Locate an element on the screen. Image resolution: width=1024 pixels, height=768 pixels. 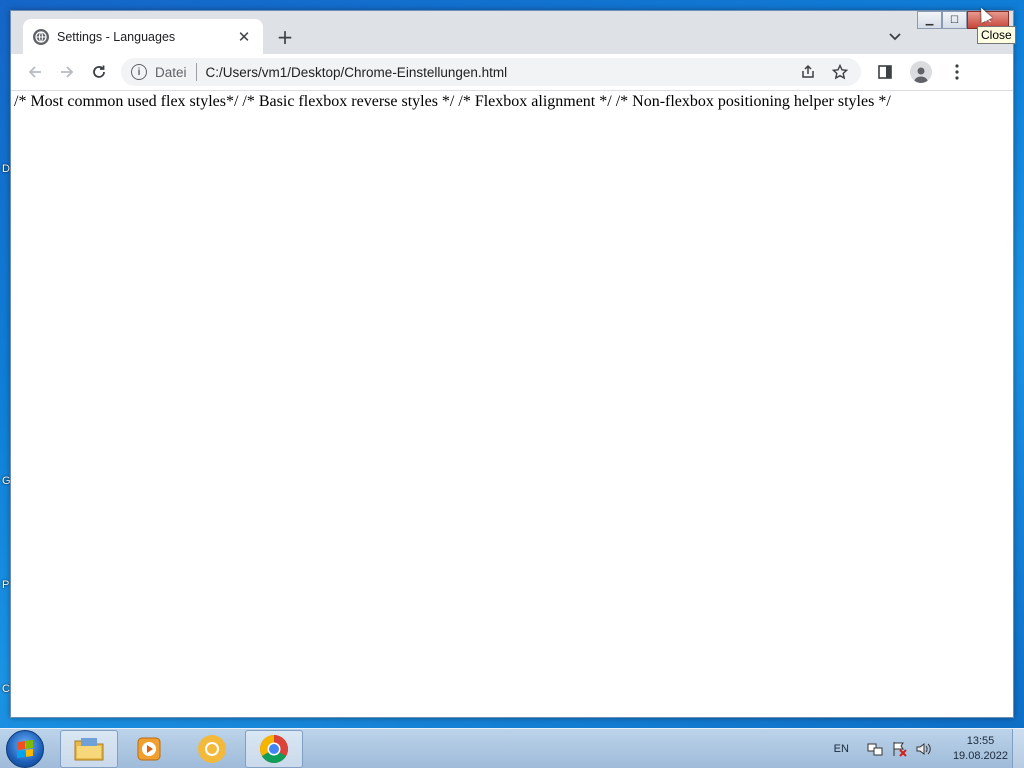
desktop-icon-label: P is located at coordinates (5, 585).